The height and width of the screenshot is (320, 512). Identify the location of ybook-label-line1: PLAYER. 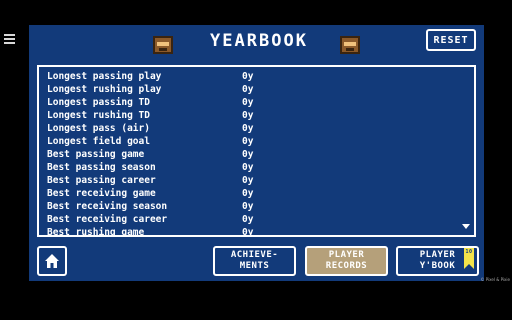
(437, 255).